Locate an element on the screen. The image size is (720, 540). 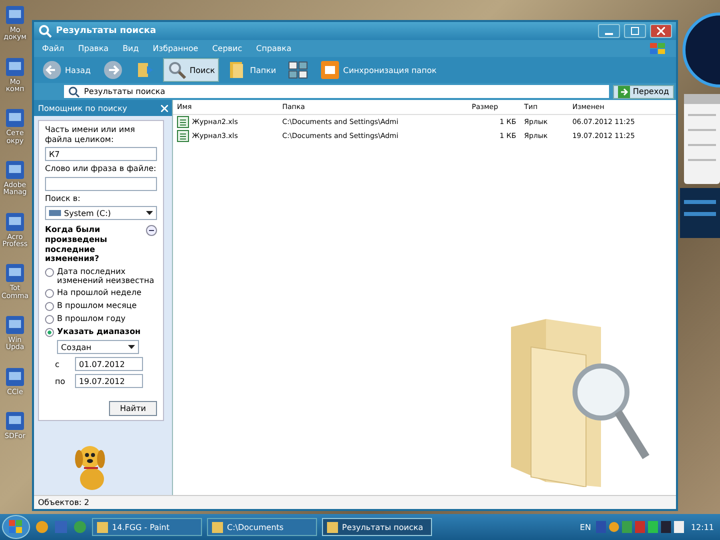
radio-option: Указать диапазон is located at coordinates (101, 332).